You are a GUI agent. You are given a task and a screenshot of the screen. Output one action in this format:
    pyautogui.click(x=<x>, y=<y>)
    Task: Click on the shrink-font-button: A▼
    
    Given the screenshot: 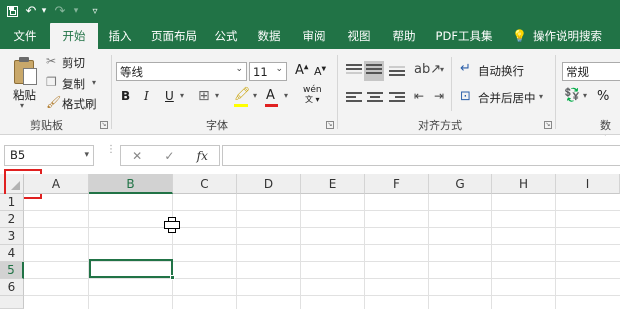 What is the action you would take?
    pyautogui.click(x=320, y=71)
    